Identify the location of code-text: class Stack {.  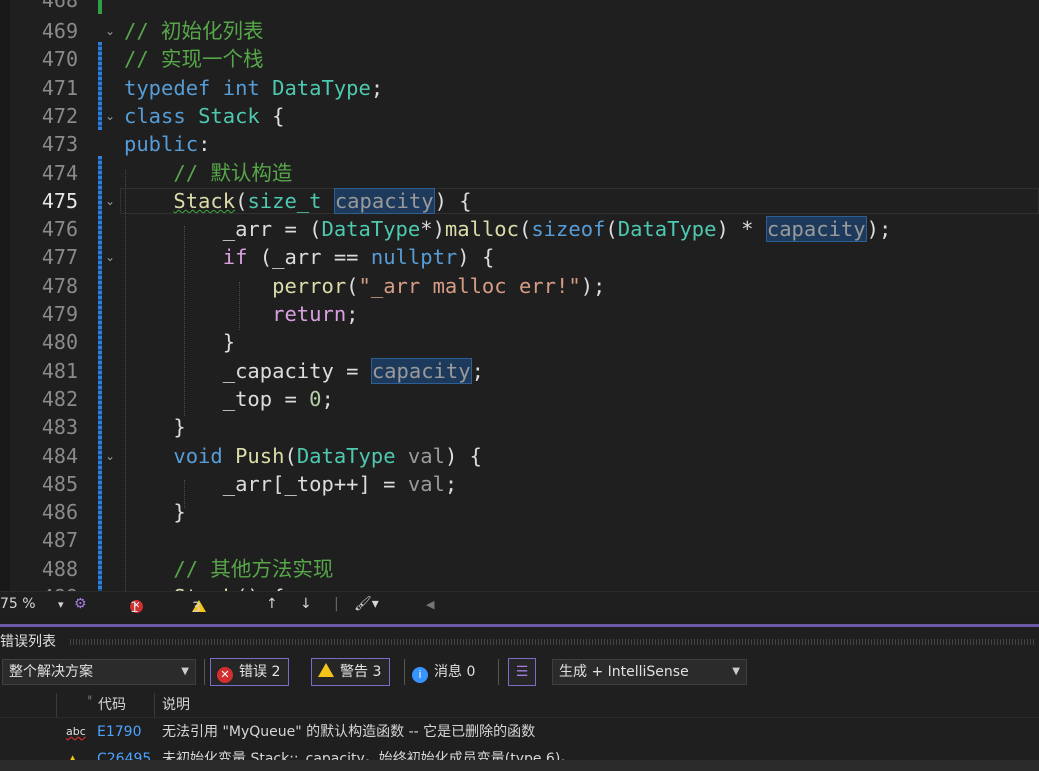
(204, 116).